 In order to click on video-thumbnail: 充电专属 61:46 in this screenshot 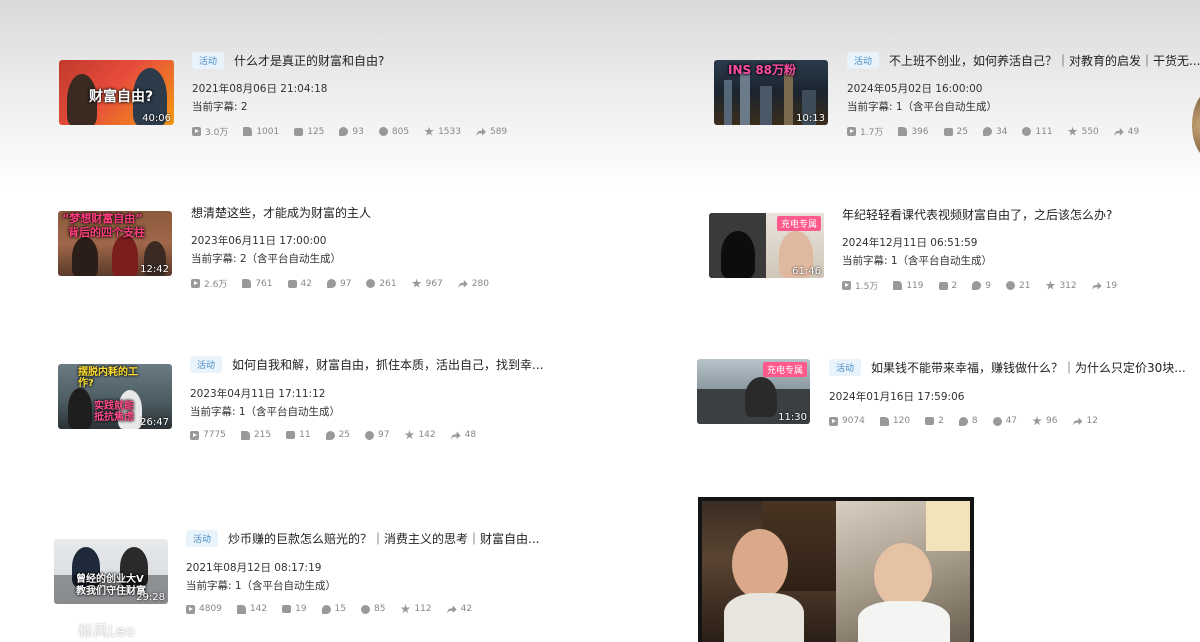, I will do `click(766, 245)`.